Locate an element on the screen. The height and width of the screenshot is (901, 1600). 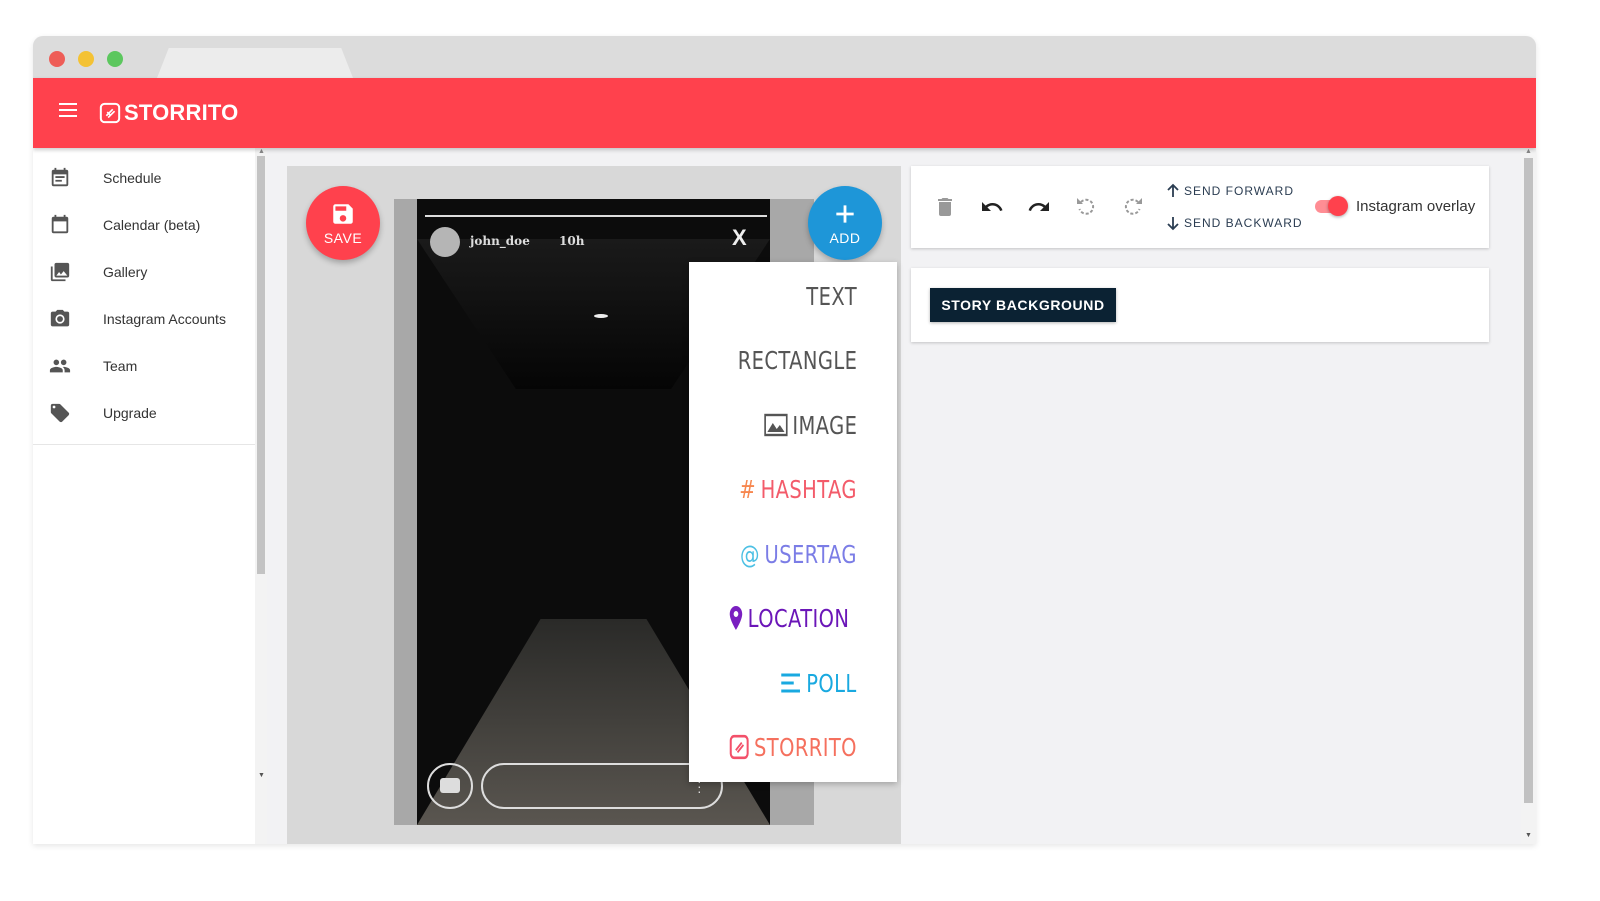
redo-icon is located at coordinates (1039, 207).